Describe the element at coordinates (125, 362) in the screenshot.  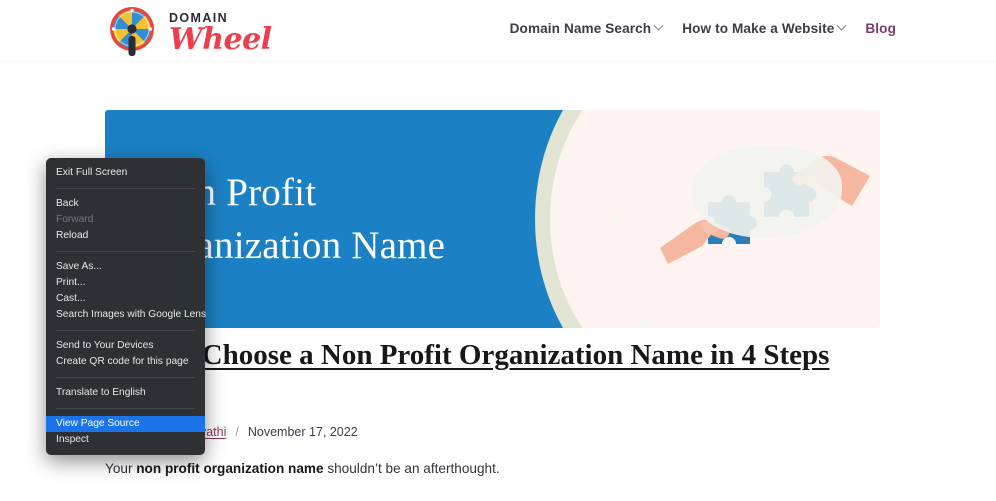
I see `context-menu-item-create-qr-code: Create QR code for this page` at that location.